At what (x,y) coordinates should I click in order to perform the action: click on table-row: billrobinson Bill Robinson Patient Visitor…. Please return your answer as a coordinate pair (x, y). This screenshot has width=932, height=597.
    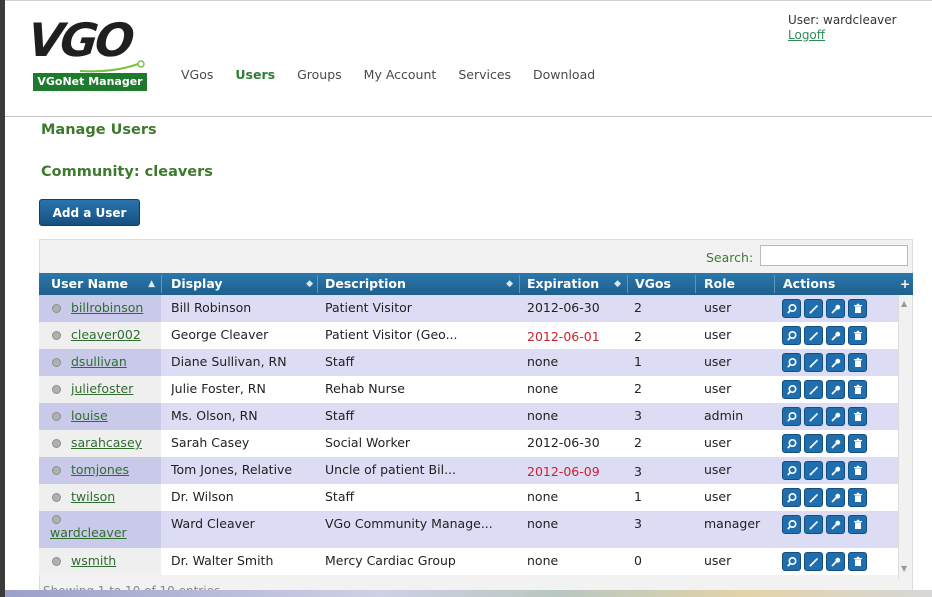
    Looking at the image, I should click on (470, 308).